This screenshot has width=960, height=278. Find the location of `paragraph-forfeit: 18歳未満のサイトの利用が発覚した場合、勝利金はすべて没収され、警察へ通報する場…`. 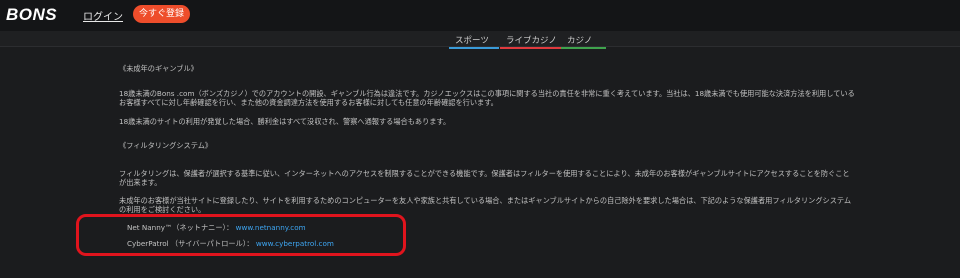

paragraph-forfeit: 18歳未満のサイトの利用が発覚した場合、勝利金はすべて没収され、警察へ通報する場… is located at coordinates (285, 121).